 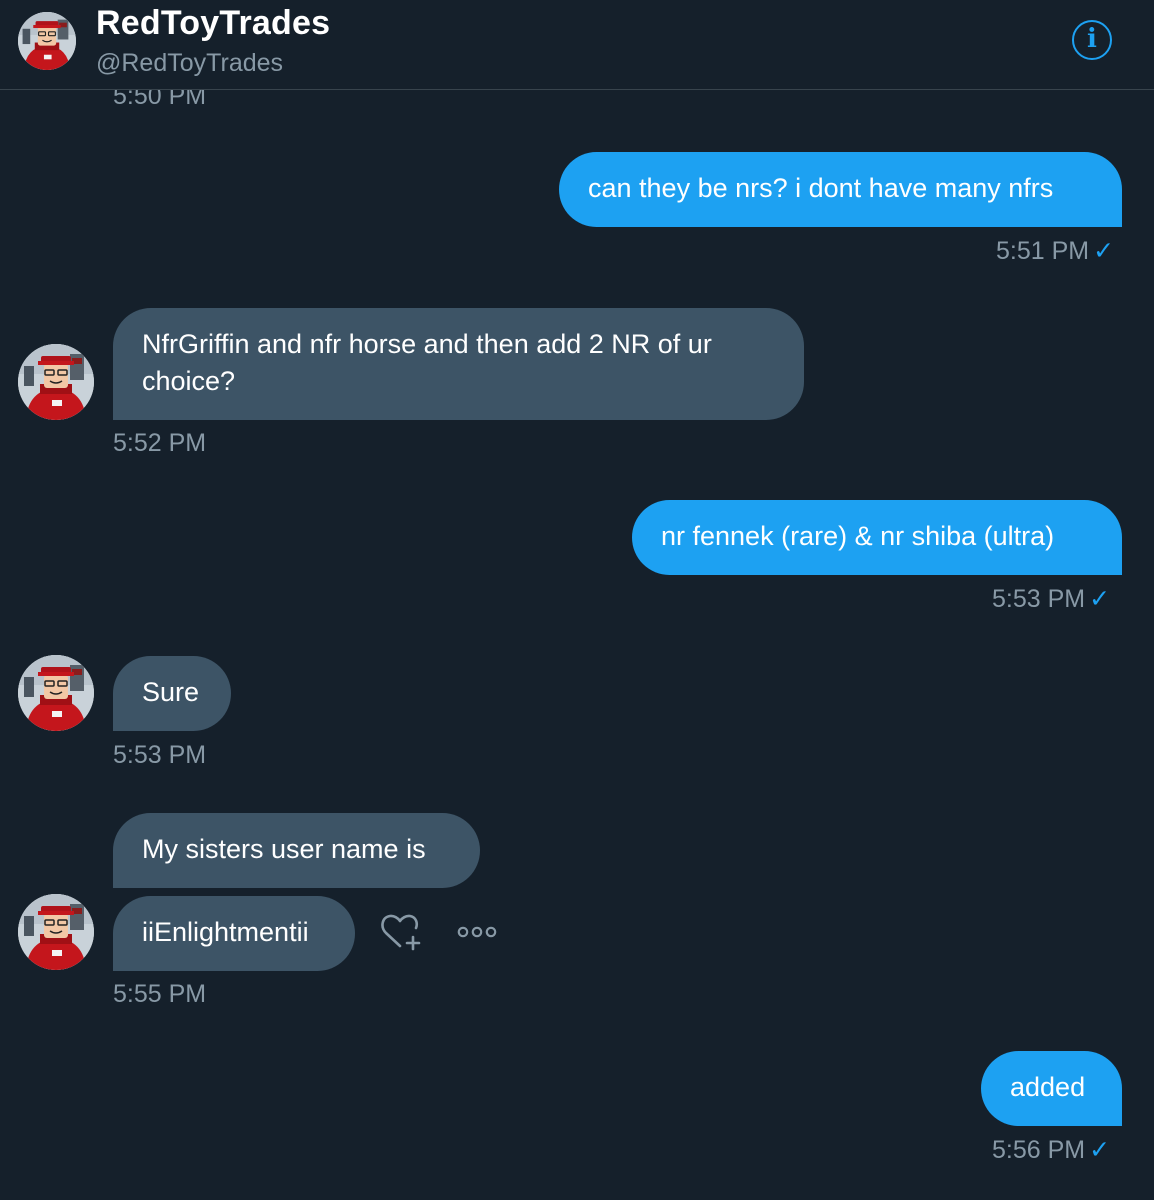 I want to click on message-timestamp: 5:53 PM ✓, so click(x=1051, y=599).